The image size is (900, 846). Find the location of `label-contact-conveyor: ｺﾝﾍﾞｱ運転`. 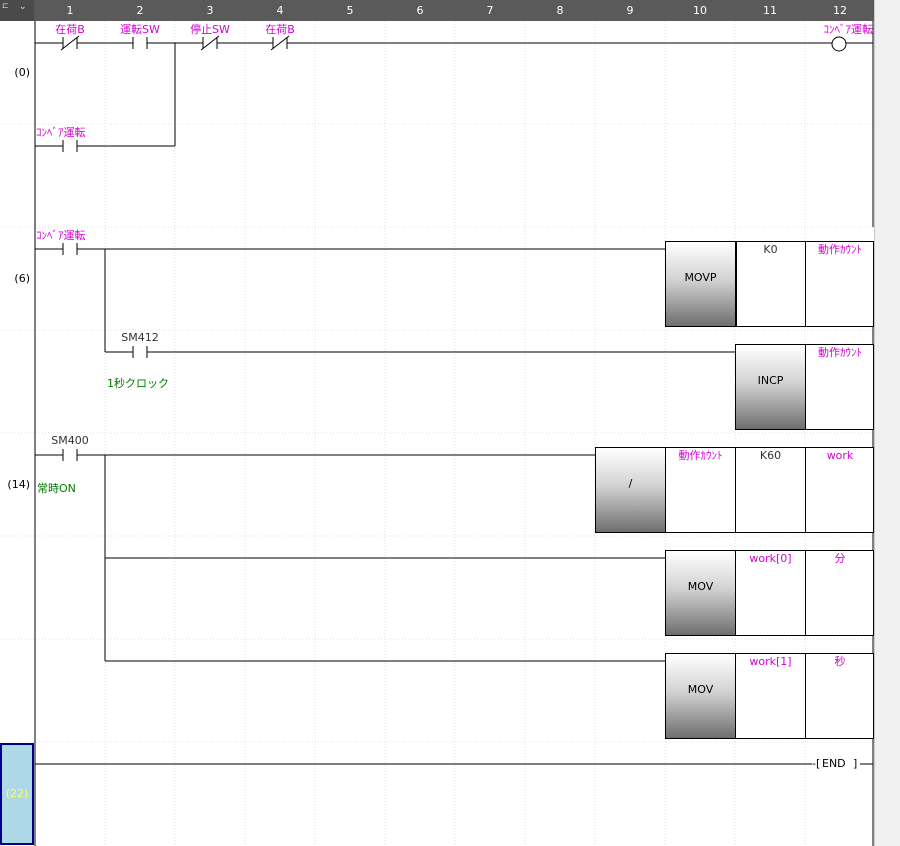

label-contact-conveyor: ｺﾝﾍﾞｱ運転 is located at coordinates (61, 235).